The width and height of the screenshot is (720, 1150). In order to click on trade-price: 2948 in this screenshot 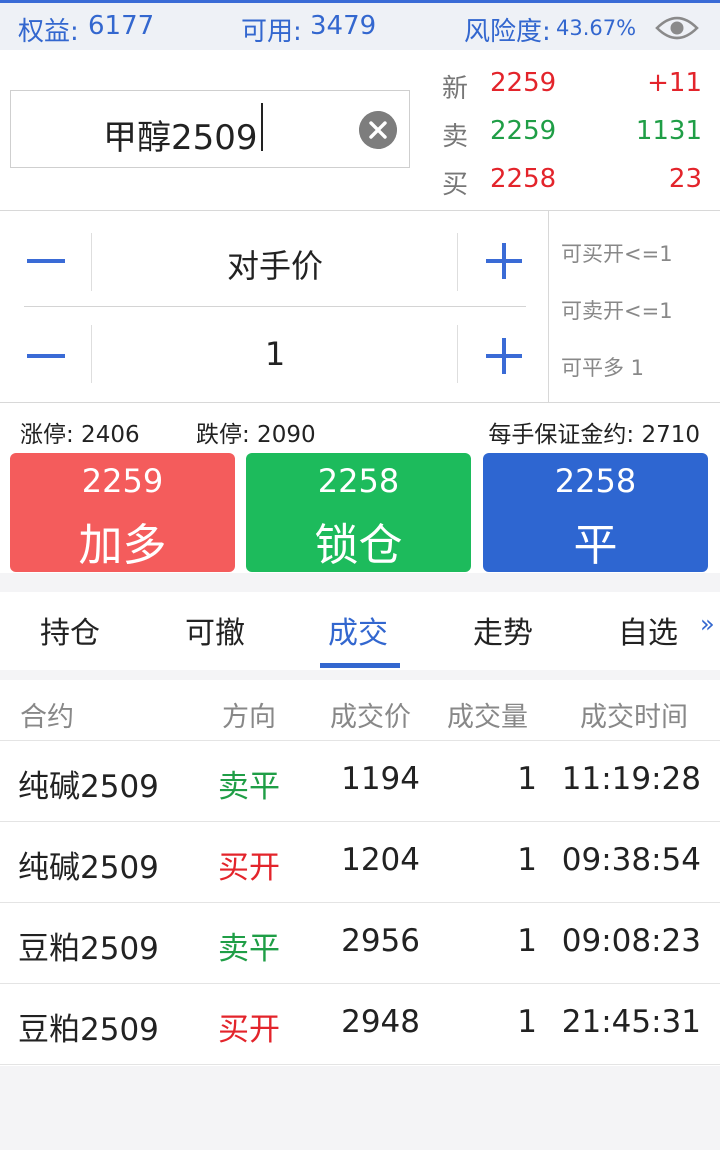, I will do `click(380, 1022)`.